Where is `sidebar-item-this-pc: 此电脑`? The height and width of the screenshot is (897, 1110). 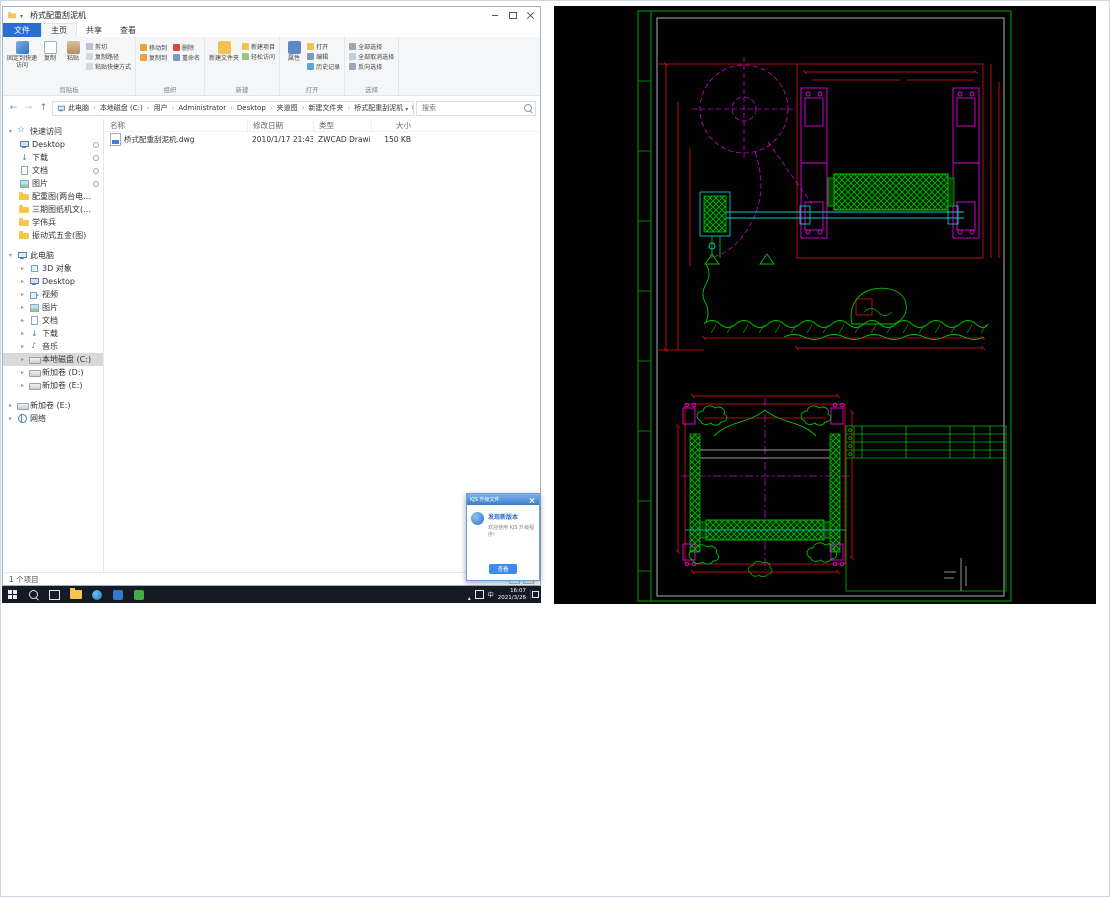 sidebar-item-this-pc: 此电脑 is located at coordinates (53, 255).